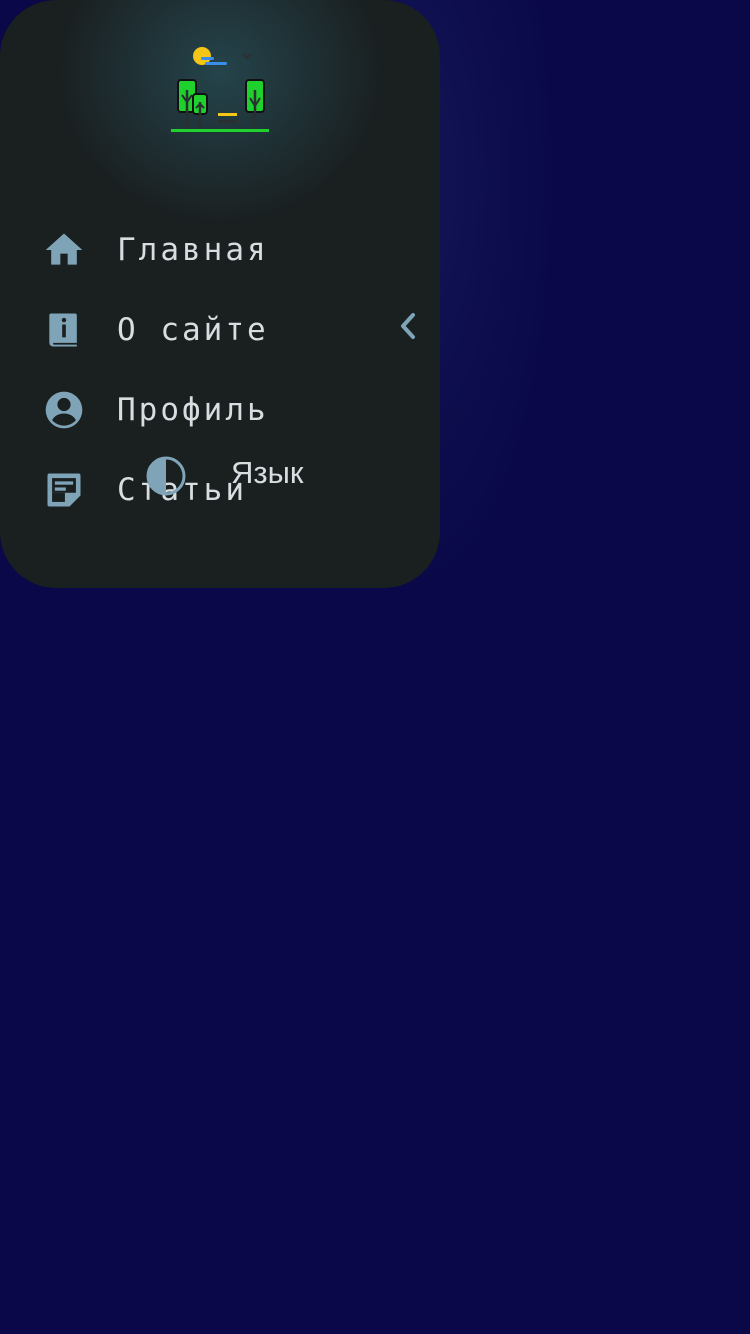  I want to click on home-icon, so click(64, 250).